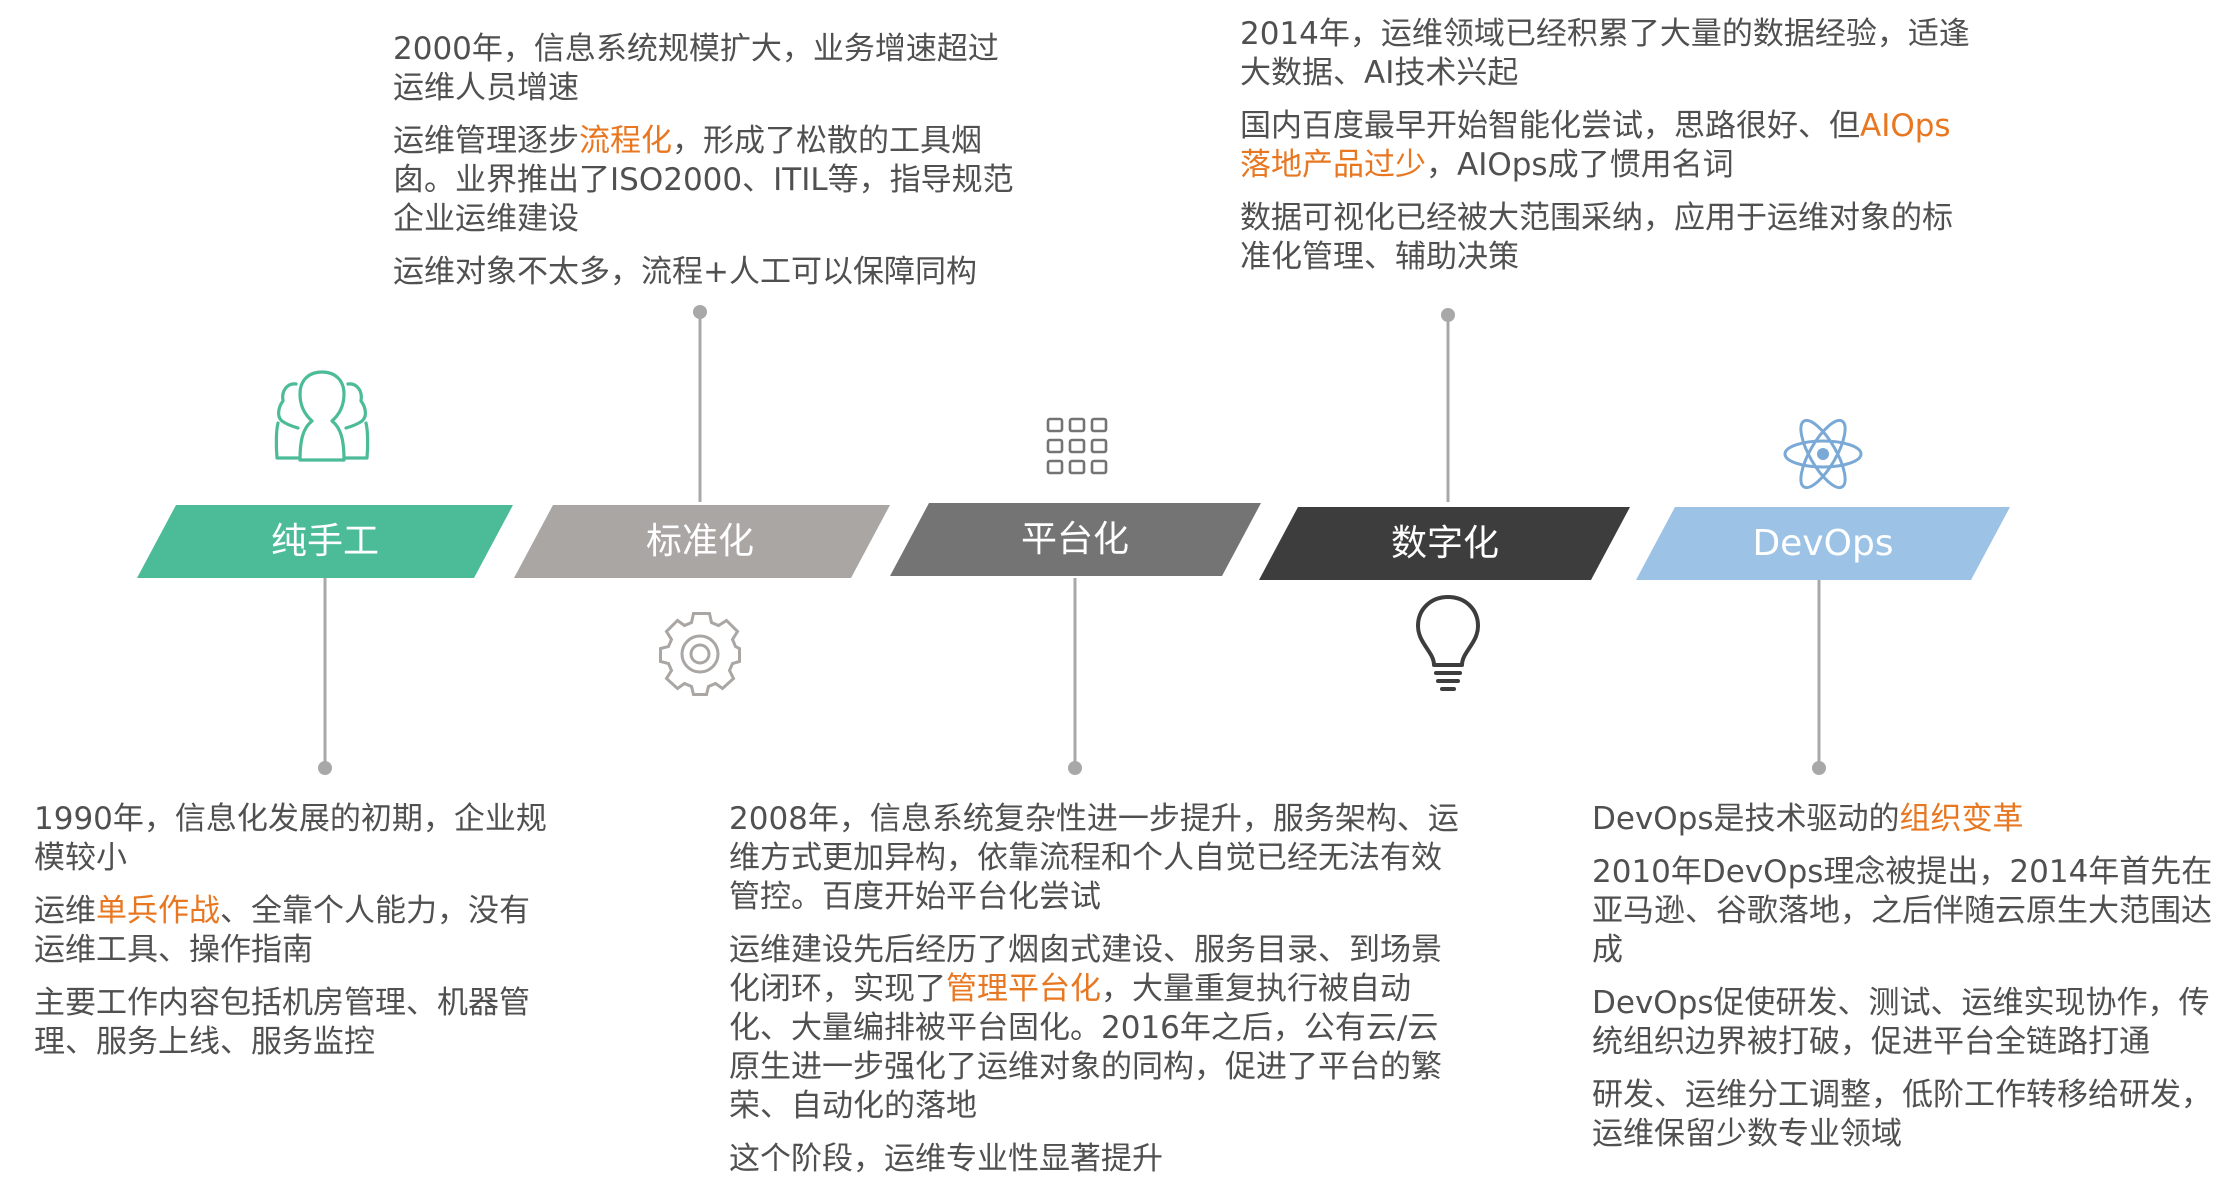 This screenshot has height=1193, width=2228. What do you see at coordinates (325, 541) in the screenshot?
I see `stage-label-manual: 纯手工` at bounding box center [325, 541].